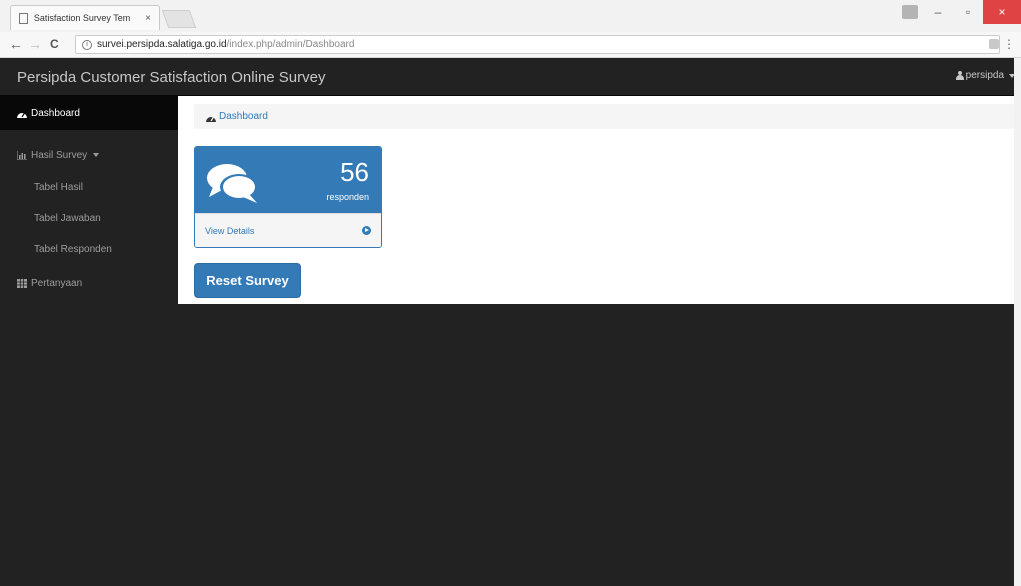  I want to click on window-edge, so click(1017, 322).